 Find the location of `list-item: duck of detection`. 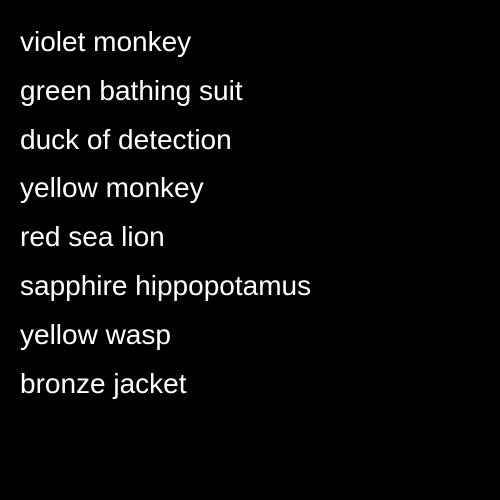

list-item: duck of detection is located at coordinates (126, 139).